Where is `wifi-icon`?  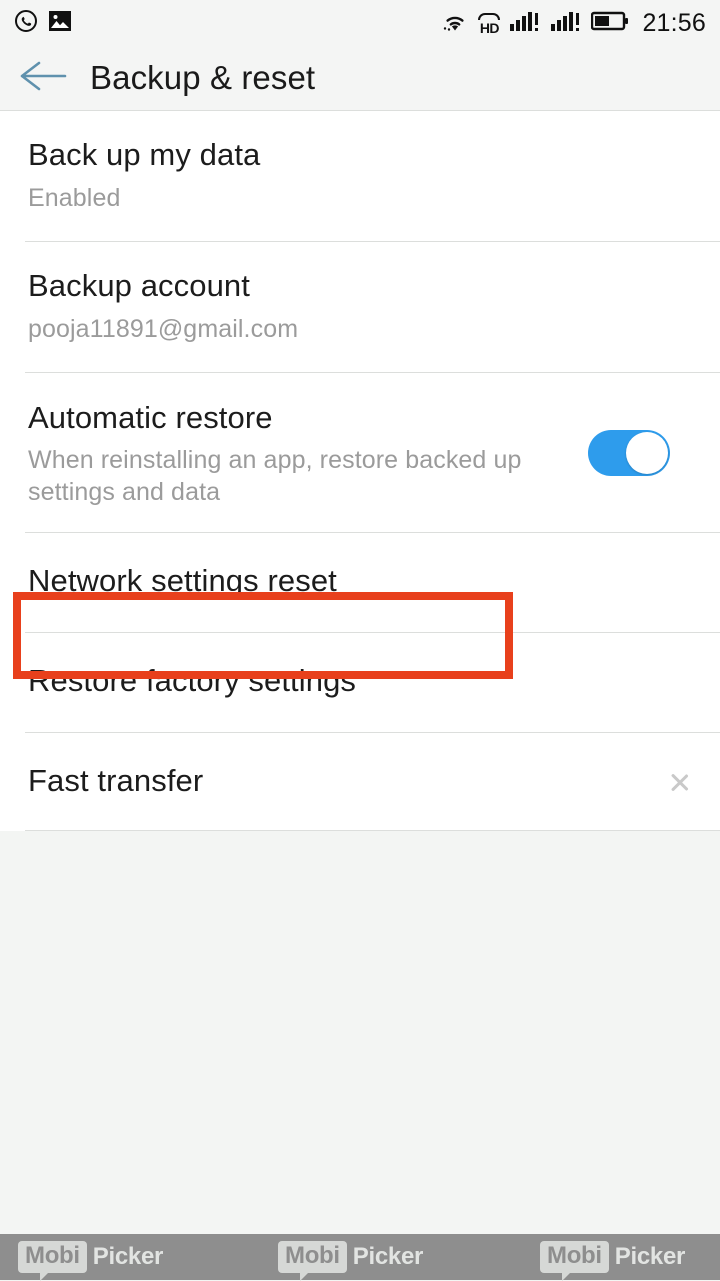
wifi-icon is located at coordinates (455, 23).